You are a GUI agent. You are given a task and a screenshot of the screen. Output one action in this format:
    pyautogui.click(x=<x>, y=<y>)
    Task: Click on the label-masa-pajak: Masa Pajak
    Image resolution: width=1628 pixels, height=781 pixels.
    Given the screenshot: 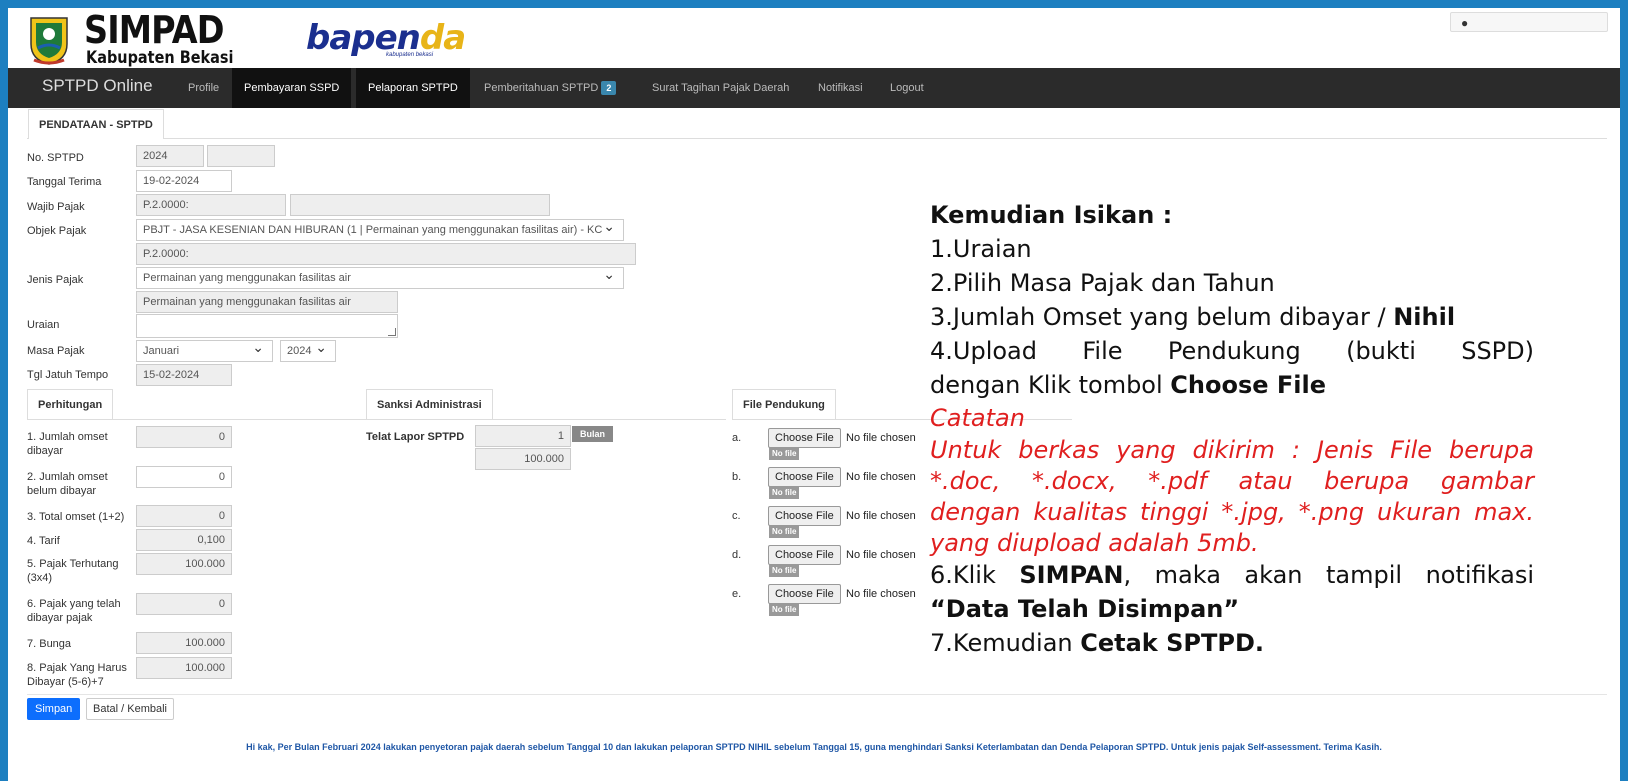 What is the action you would take?
    pyautogui.click(x=56, y=351)
    